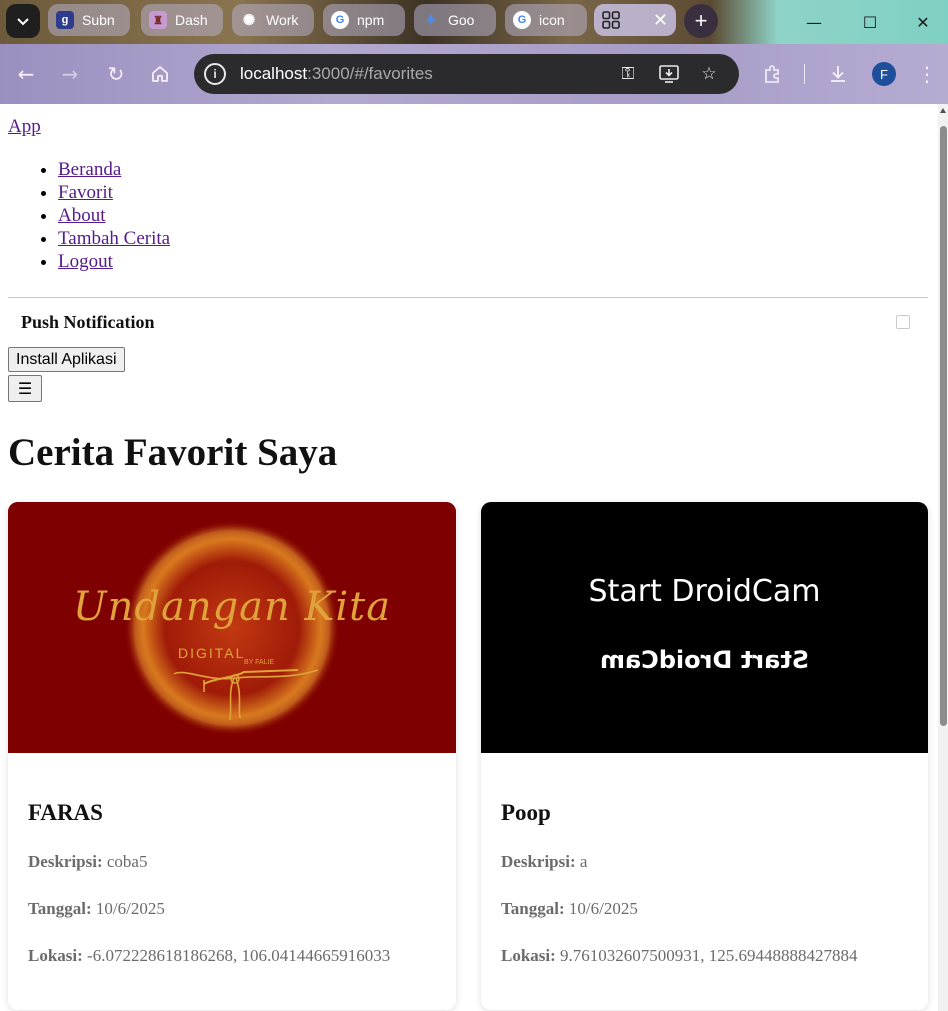 Image resolution: width=948 pixels, height=1011 pixels. I want to click on maximize-icon: ☐, so click(870, 22).